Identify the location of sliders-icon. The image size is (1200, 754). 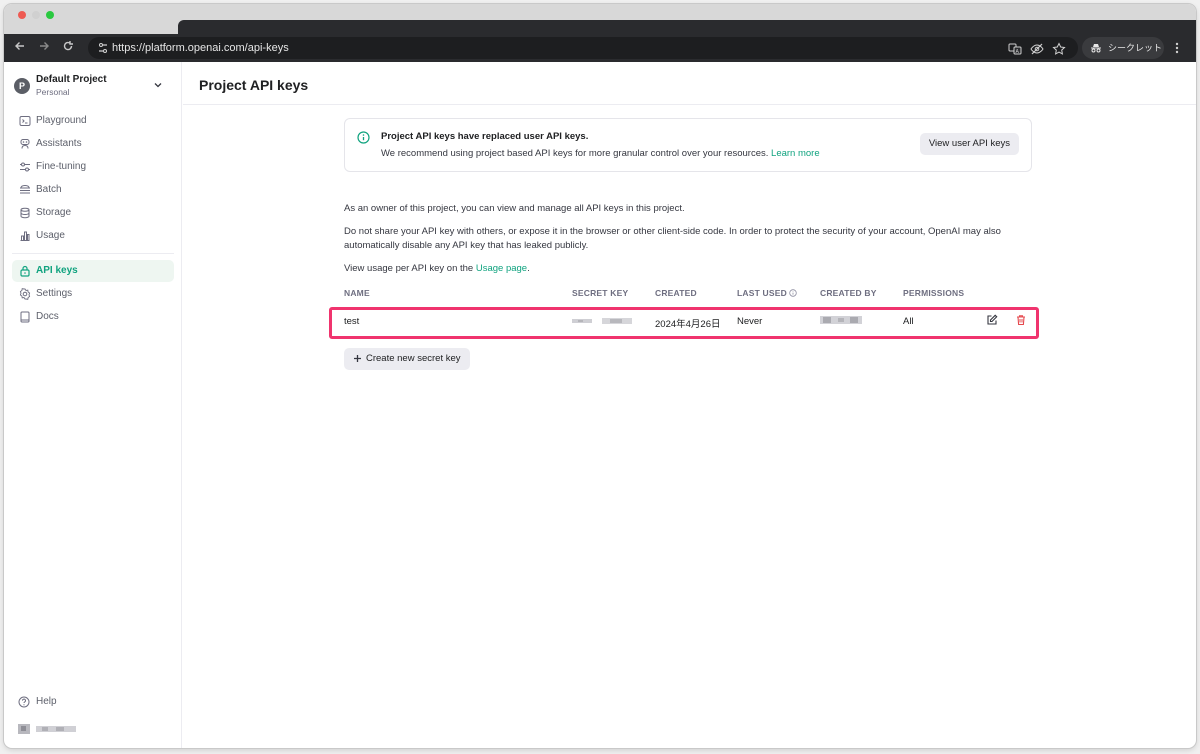
(25, 167).